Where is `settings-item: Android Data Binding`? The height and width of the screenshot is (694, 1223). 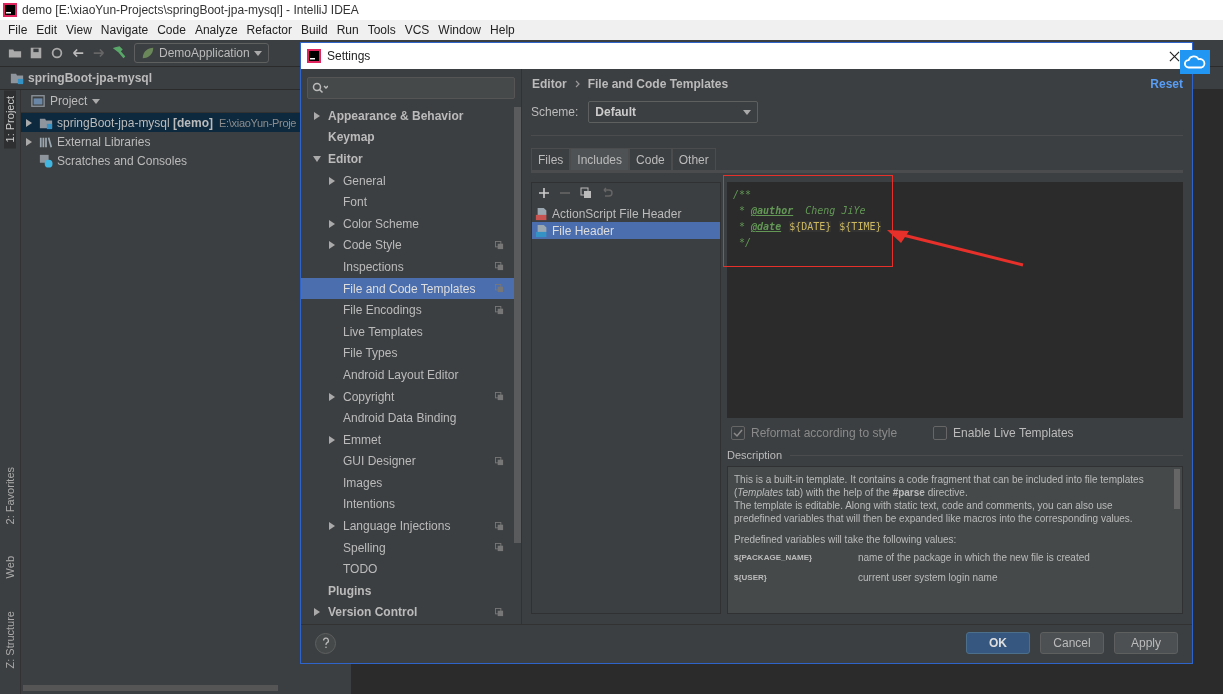 settings-item: Android Data Binding is located at coordinates (407, 418).